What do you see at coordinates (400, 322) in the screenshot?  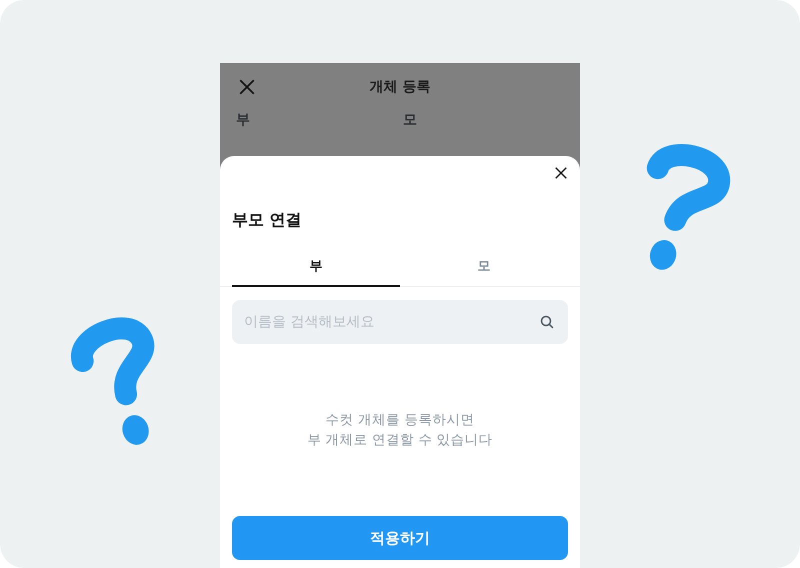 I see `search-field: 이름을 검색해보세요` at bounding box center [400, 322].